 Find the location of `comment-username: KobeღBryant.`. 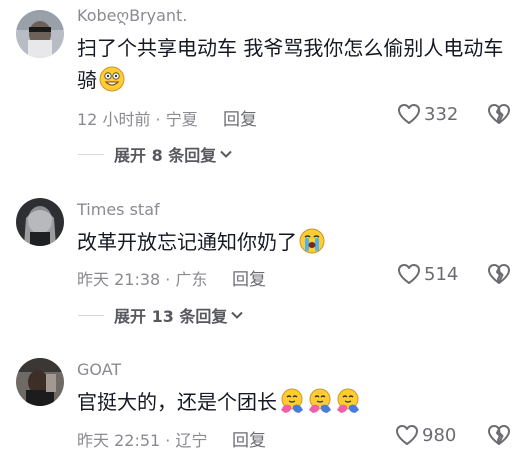

comment-username: KobeღBryant. is located at coordinates (132, 15).